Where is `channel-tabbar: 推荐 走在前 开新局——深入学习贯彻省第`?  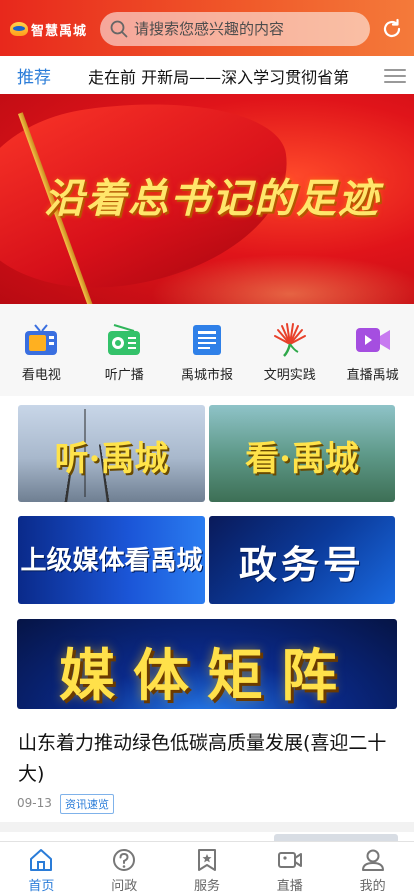 channel-tabbar: 推荐 走在前 开新局——深入学习贯彻省第 is located at coordinates (207, 75).